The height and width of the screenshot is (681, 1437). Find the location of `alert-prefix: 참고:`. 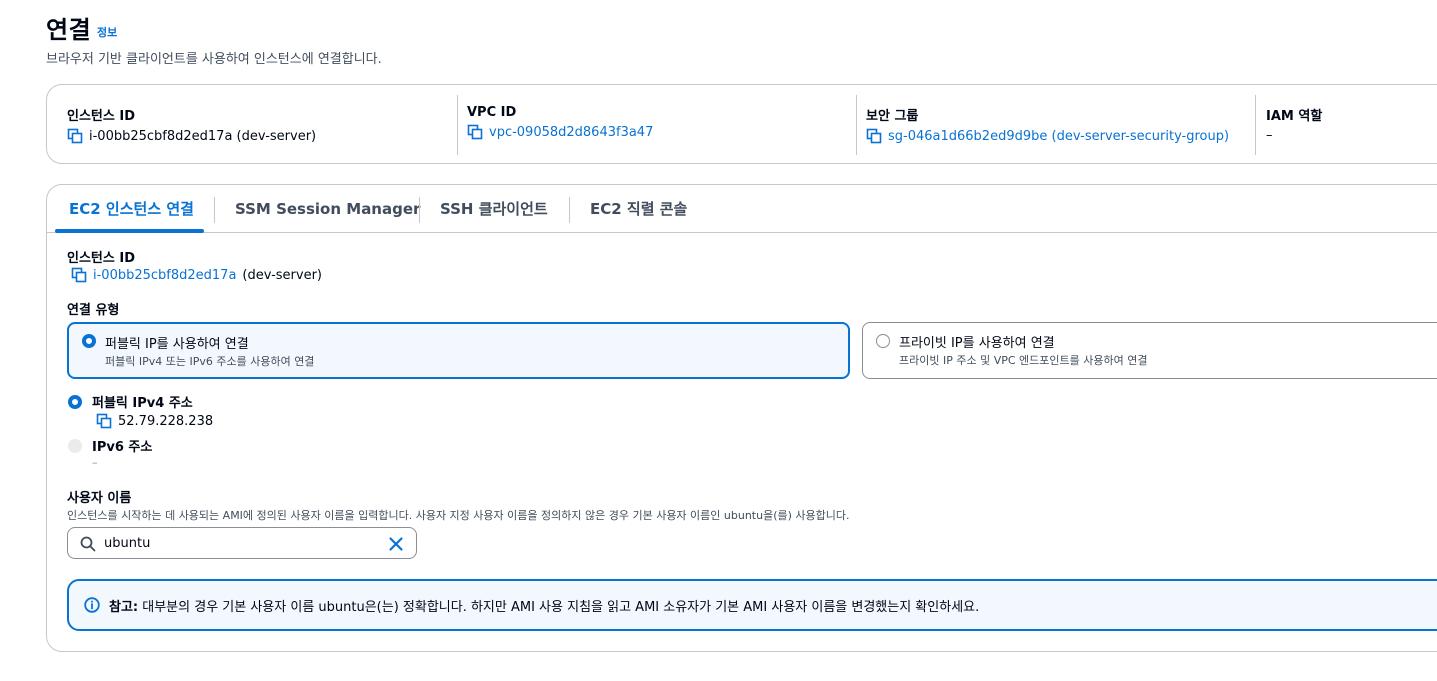

alert-prefix: 참고: is located at coordinates (124, 607).